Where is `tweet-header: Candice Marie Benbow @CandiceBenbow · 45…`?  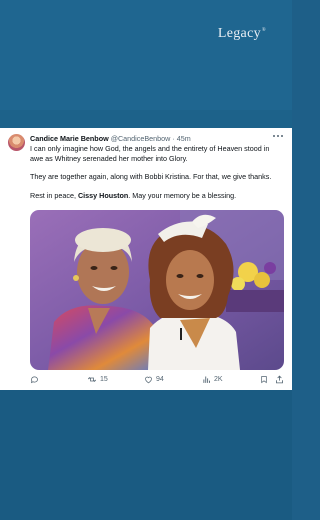
tweet-header: Candice Marie Benbow @CandiceBenbow · 45… is located at coordinates (110, 138).